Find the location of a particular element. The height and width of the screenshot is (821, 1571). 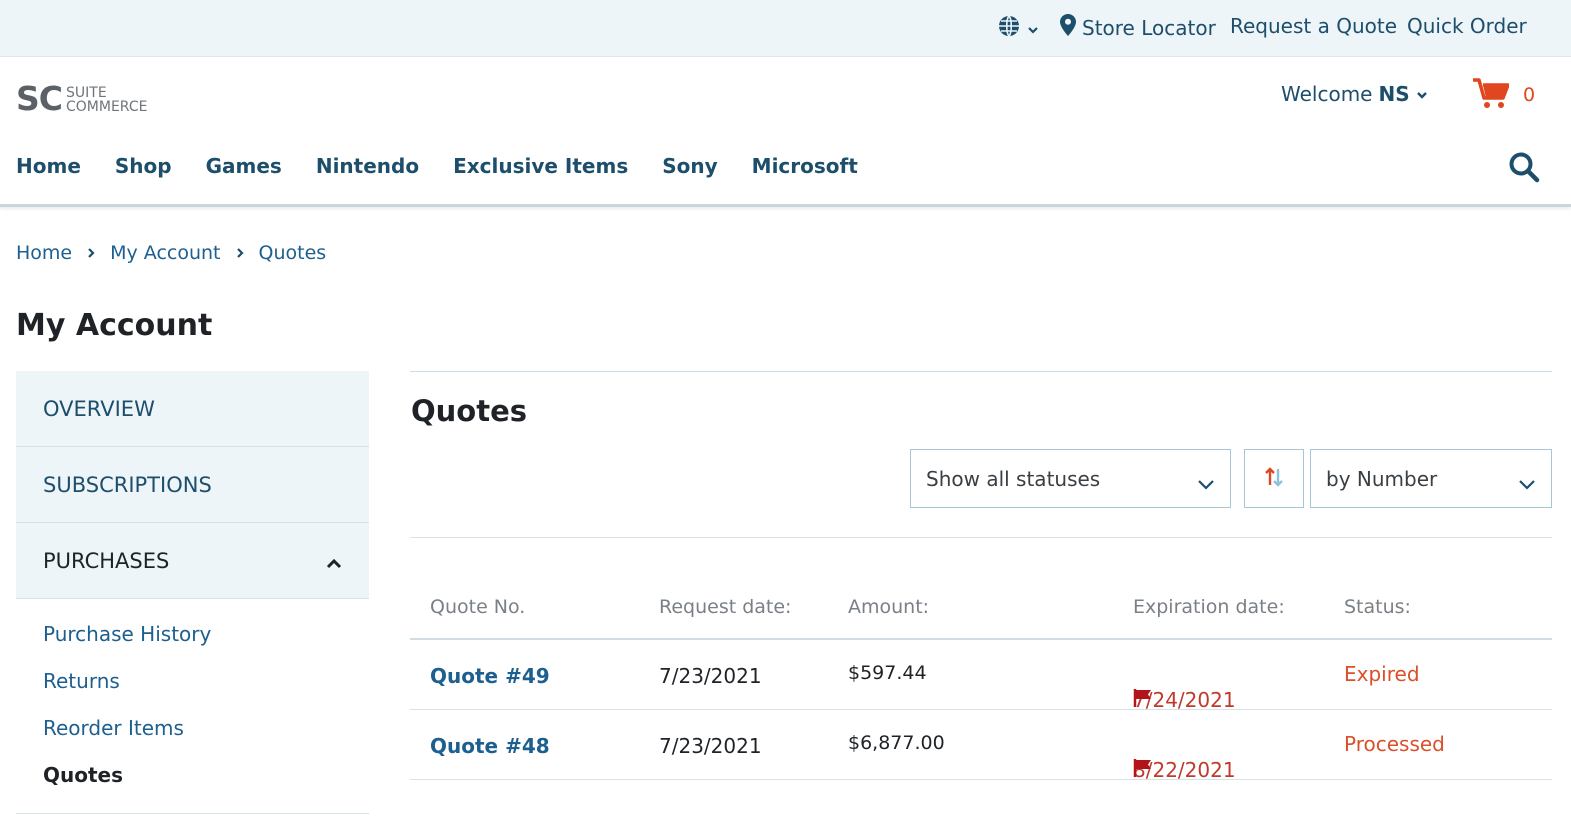

section-title: Quotes is located at coordinates (469, 411).